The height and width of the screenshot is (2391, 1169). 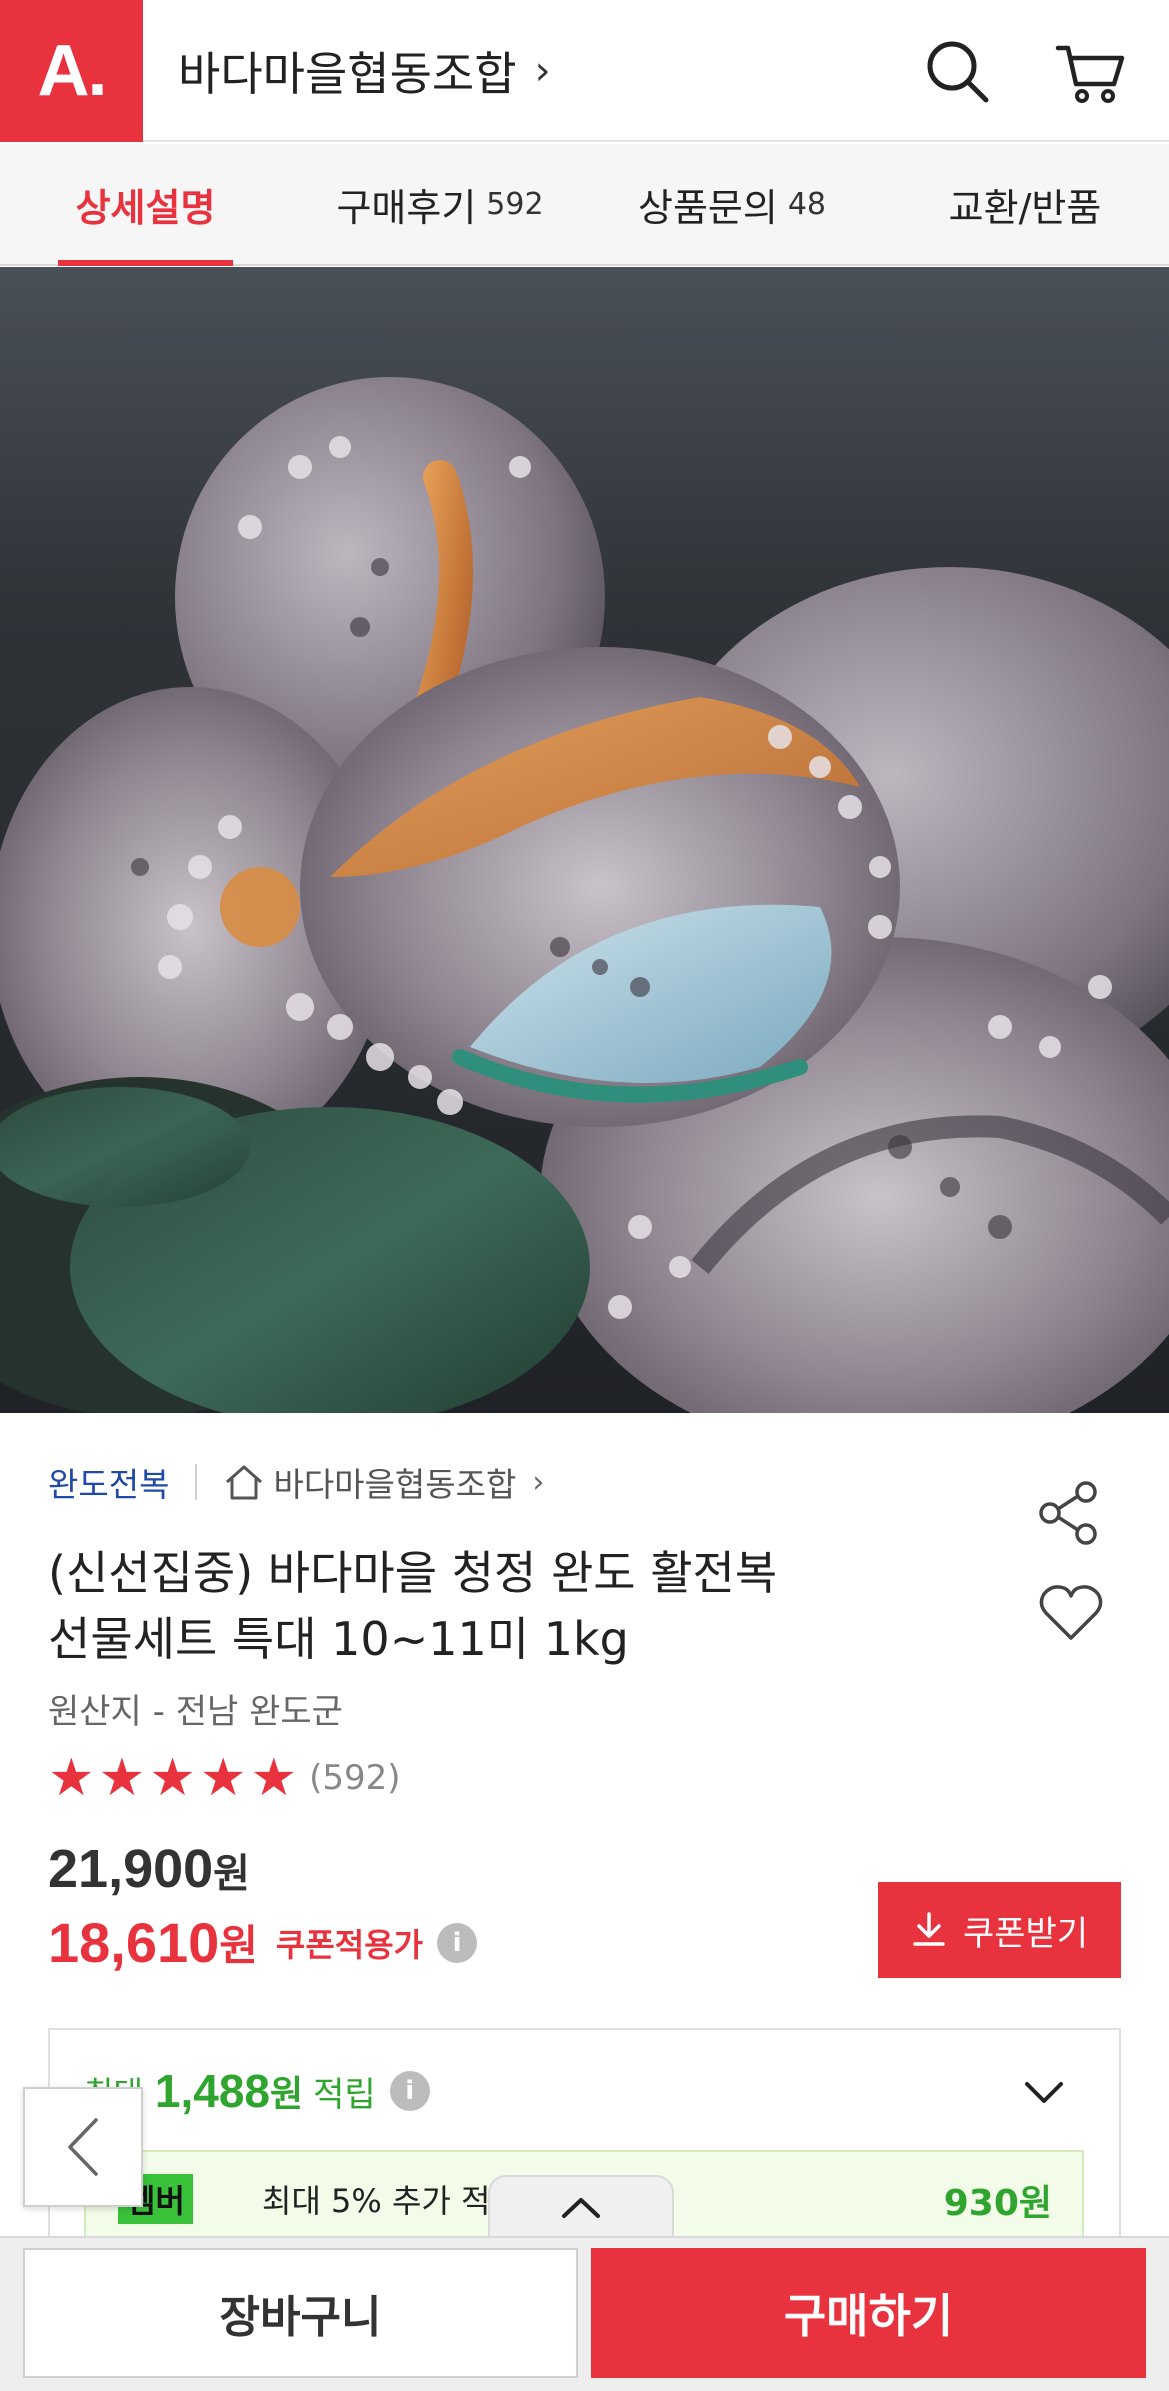 I want to click on origin-text: 원산지 - 전남 완도군, so click(x=195, y=1712).